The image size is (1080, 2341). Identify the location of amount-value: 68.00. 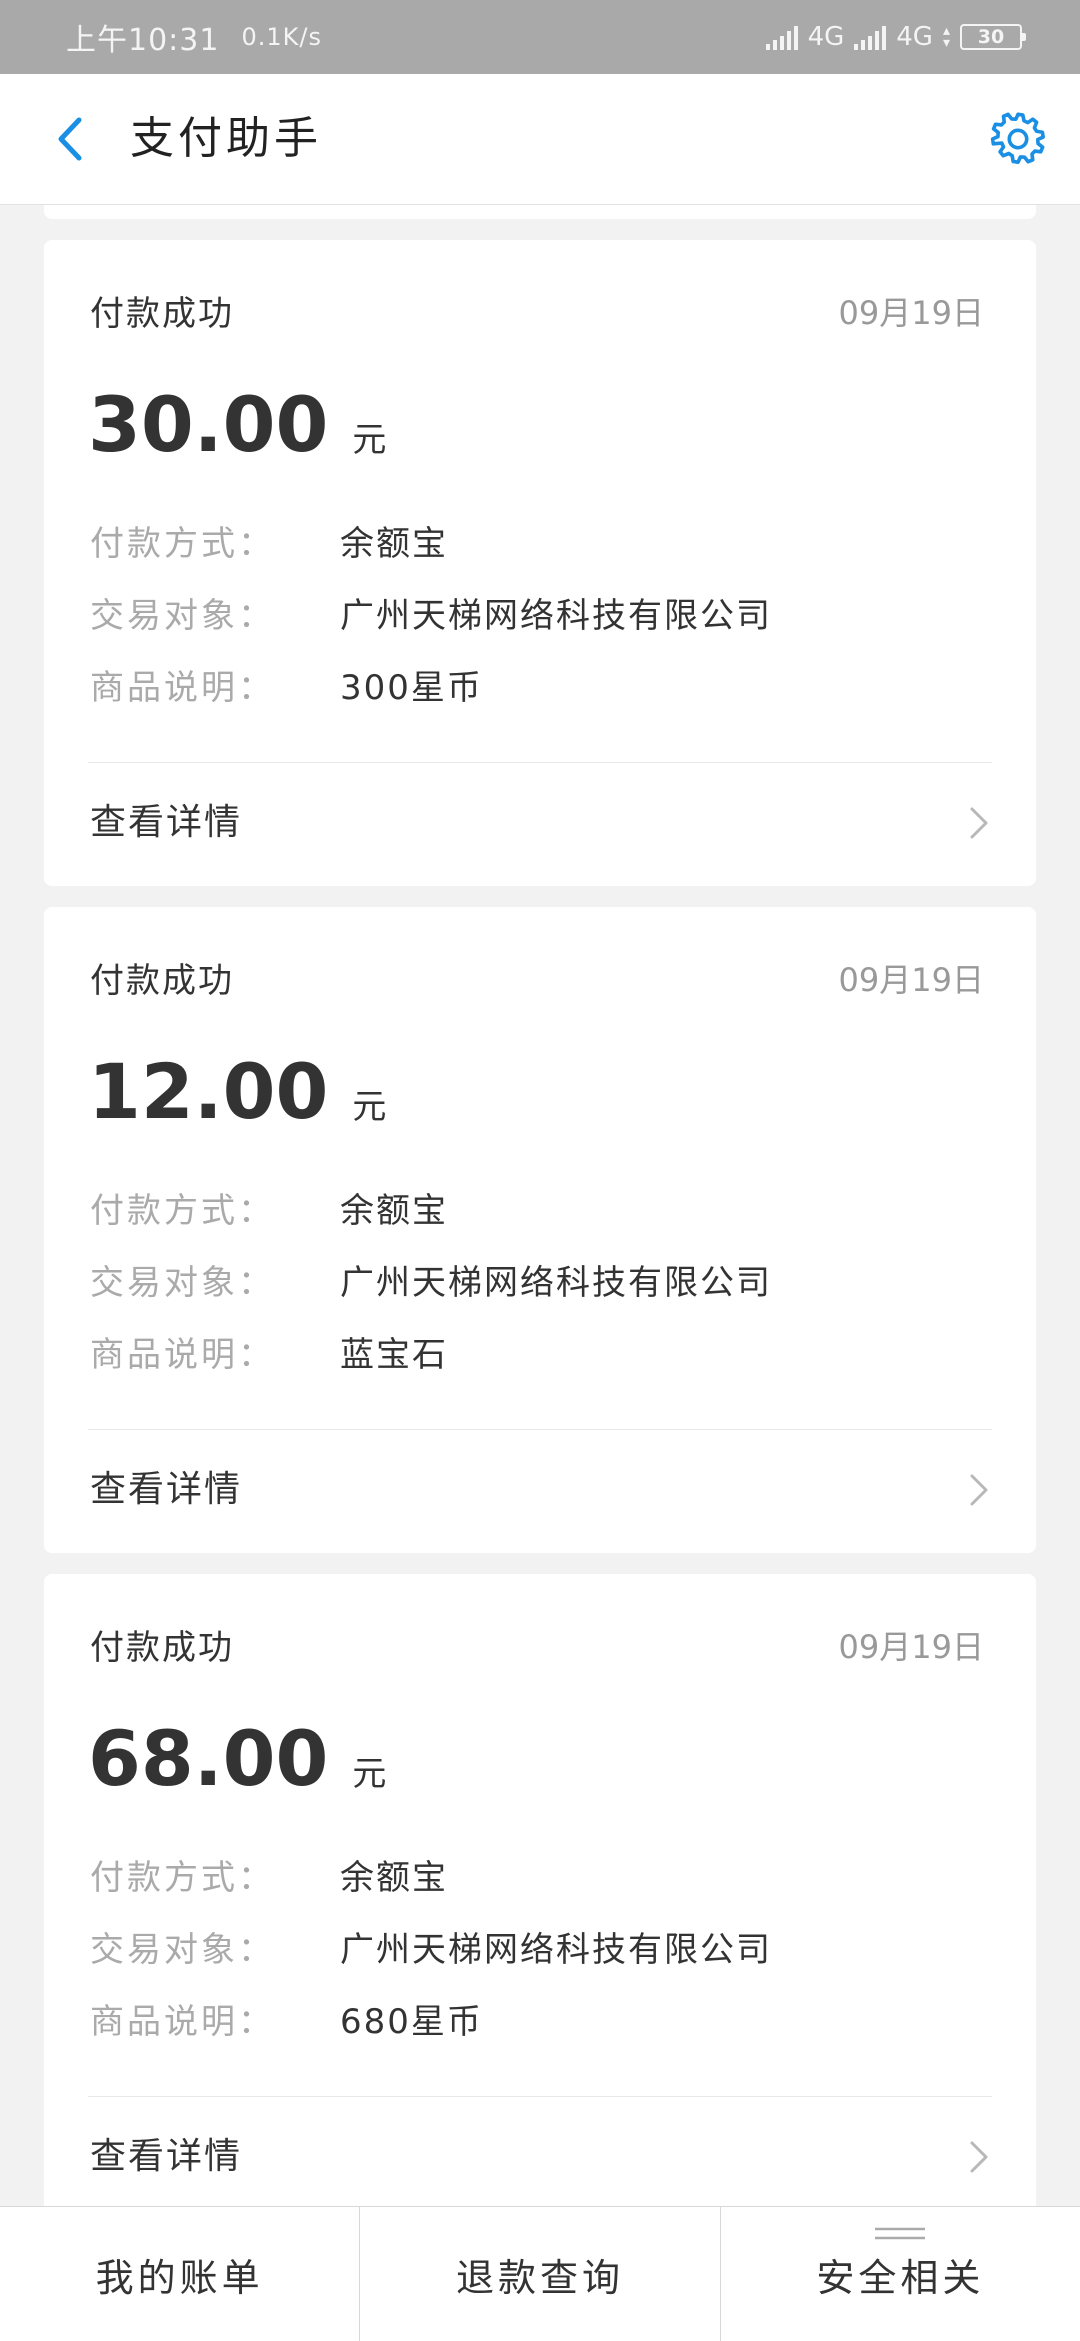
(208, 1758).